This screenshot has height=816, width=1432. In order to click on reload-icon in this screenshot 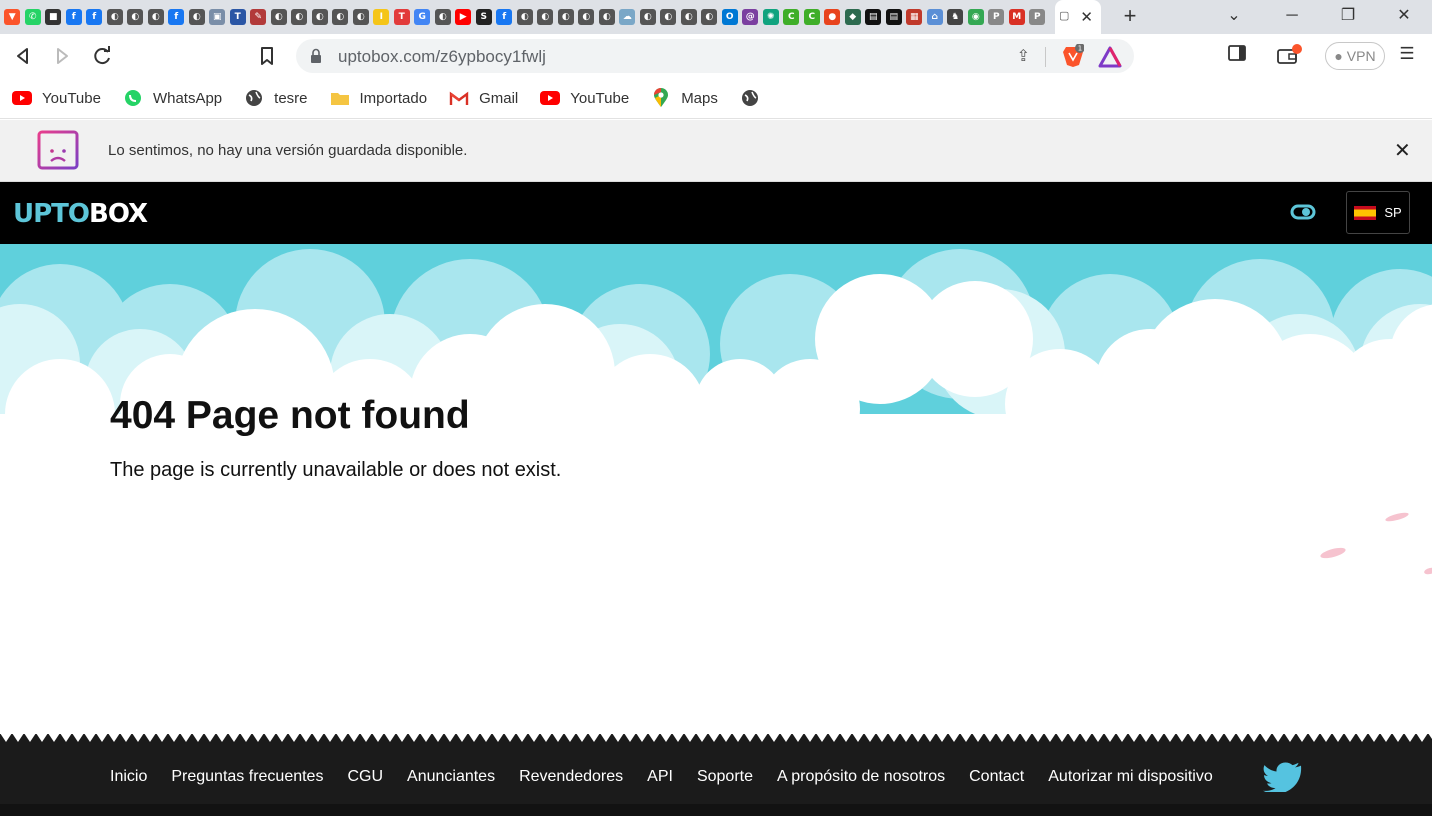, I will do `click(102, 56)`.